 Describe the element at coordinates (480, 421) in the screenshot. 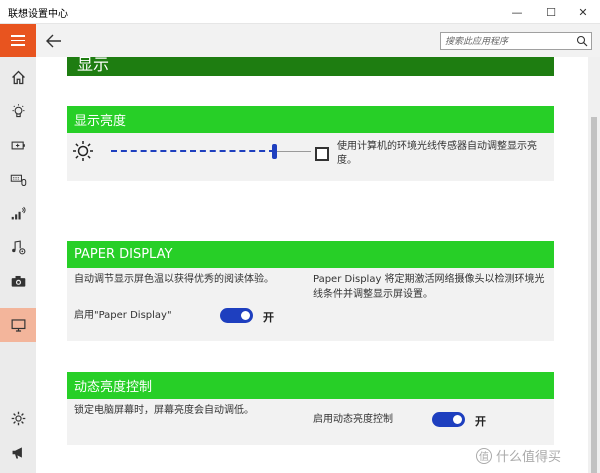

I see `dynamic-brightness-toggle-state: 开` at that location.